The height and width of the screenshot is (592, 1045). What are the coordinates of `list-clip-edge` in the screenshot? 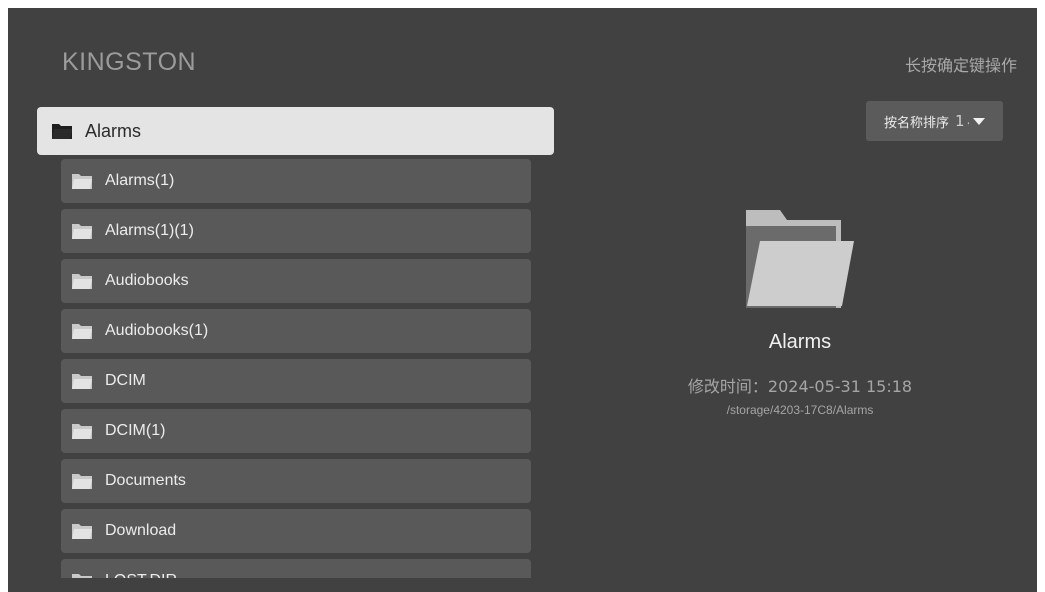 It's located at (522, 585).